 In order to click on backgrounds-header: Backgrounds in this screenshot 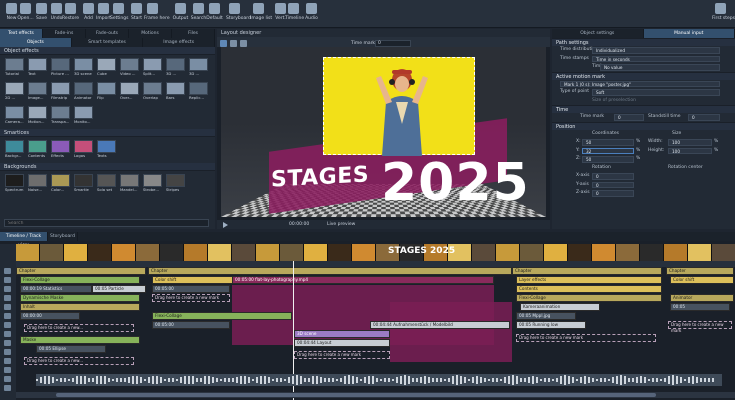, I will do `click(107, 167)`.